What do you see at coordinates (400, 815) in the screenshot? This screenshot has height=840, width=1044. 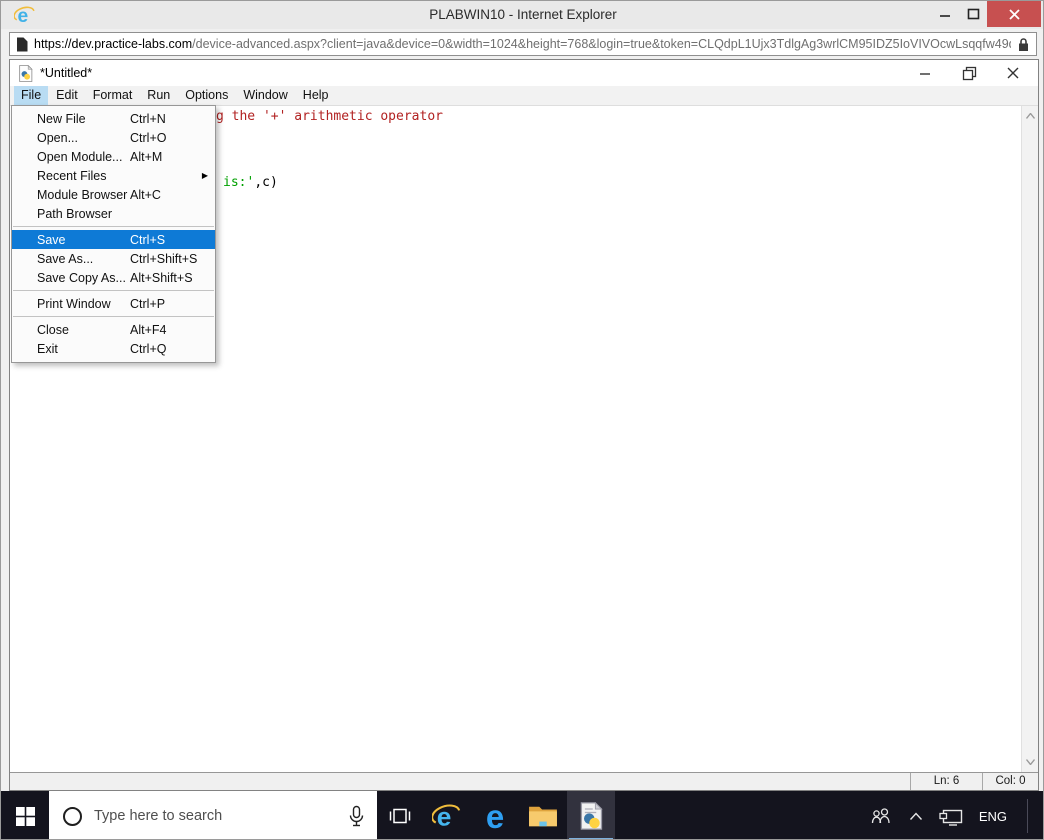 I see `task-view-button` at bounding box center [400, 815].